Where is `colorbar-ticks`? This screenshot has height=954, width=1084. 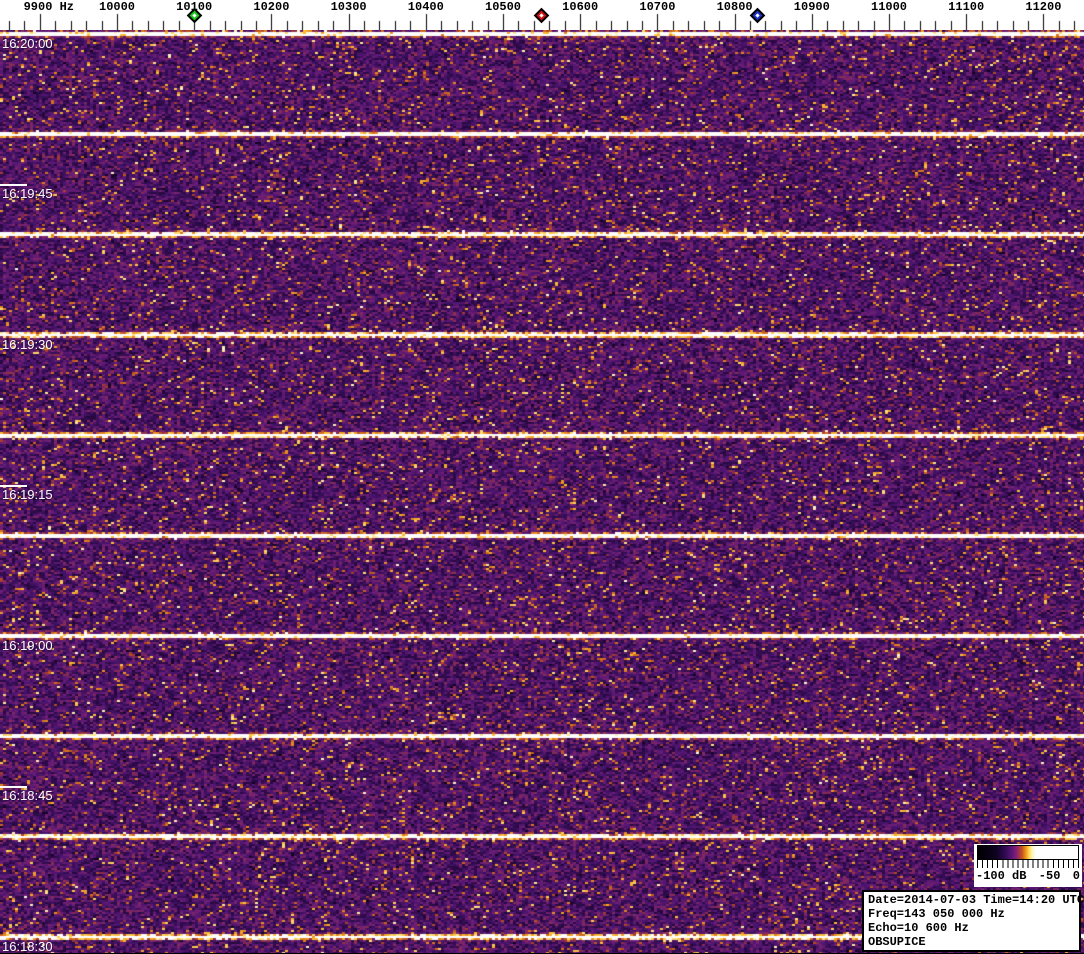
colorbar-ticks is located at coordinates (1028, 864).